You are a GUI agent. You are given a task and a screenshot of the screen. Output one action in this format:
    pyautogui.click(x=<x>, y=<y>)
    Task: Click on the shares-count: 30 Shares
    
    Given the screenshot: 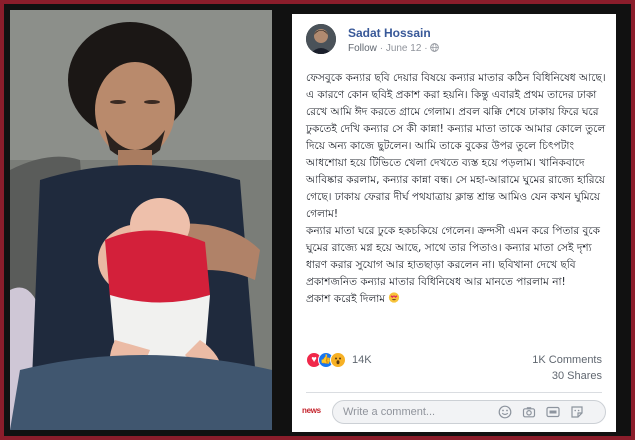 What is the action you would take?
    pyautogui.click(x=577, y=376)
    